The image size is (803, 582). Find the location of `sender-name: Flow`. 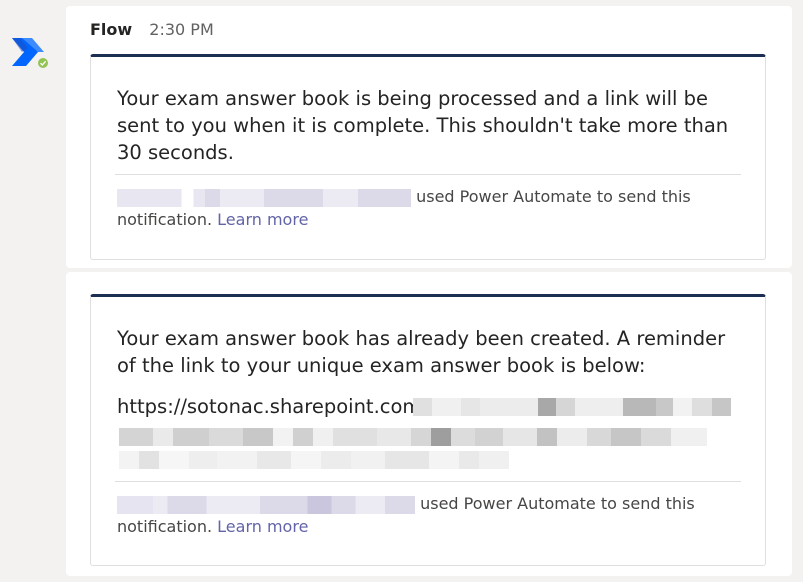

sender-name: Flow is located at coordinates (111, 29).